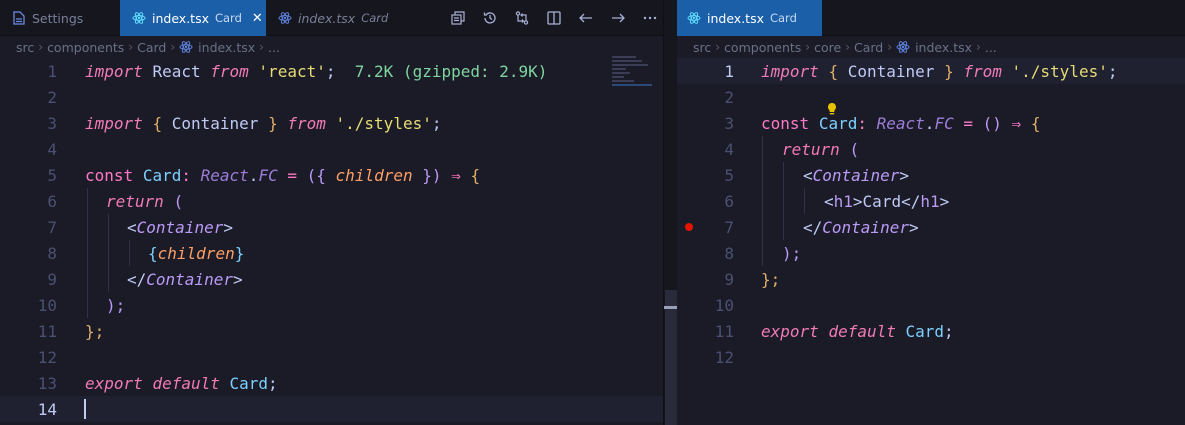  I want to click on code-line: 3 import { Container } from './styles';, so click(331, 123).